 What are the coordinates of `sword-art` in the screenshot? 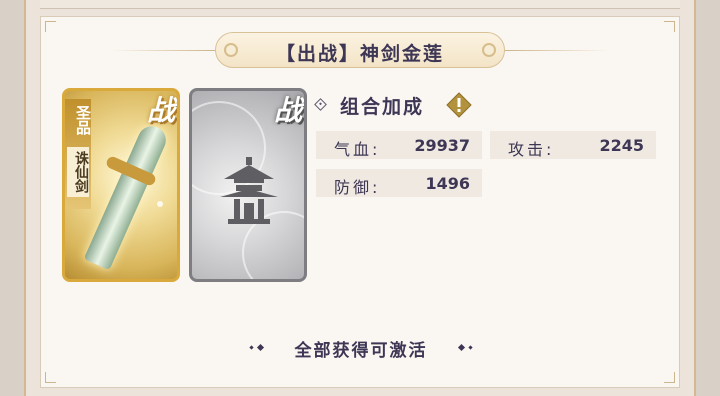 It's located at (127, 196).